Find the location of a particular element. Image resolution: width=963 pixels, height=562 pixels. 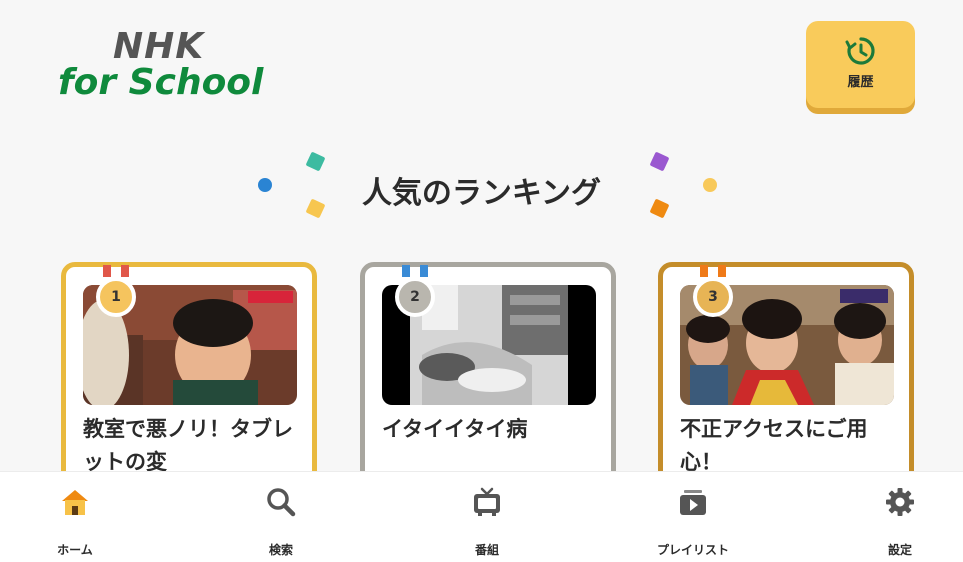

gear-icon is located at coordinates (900, 502).